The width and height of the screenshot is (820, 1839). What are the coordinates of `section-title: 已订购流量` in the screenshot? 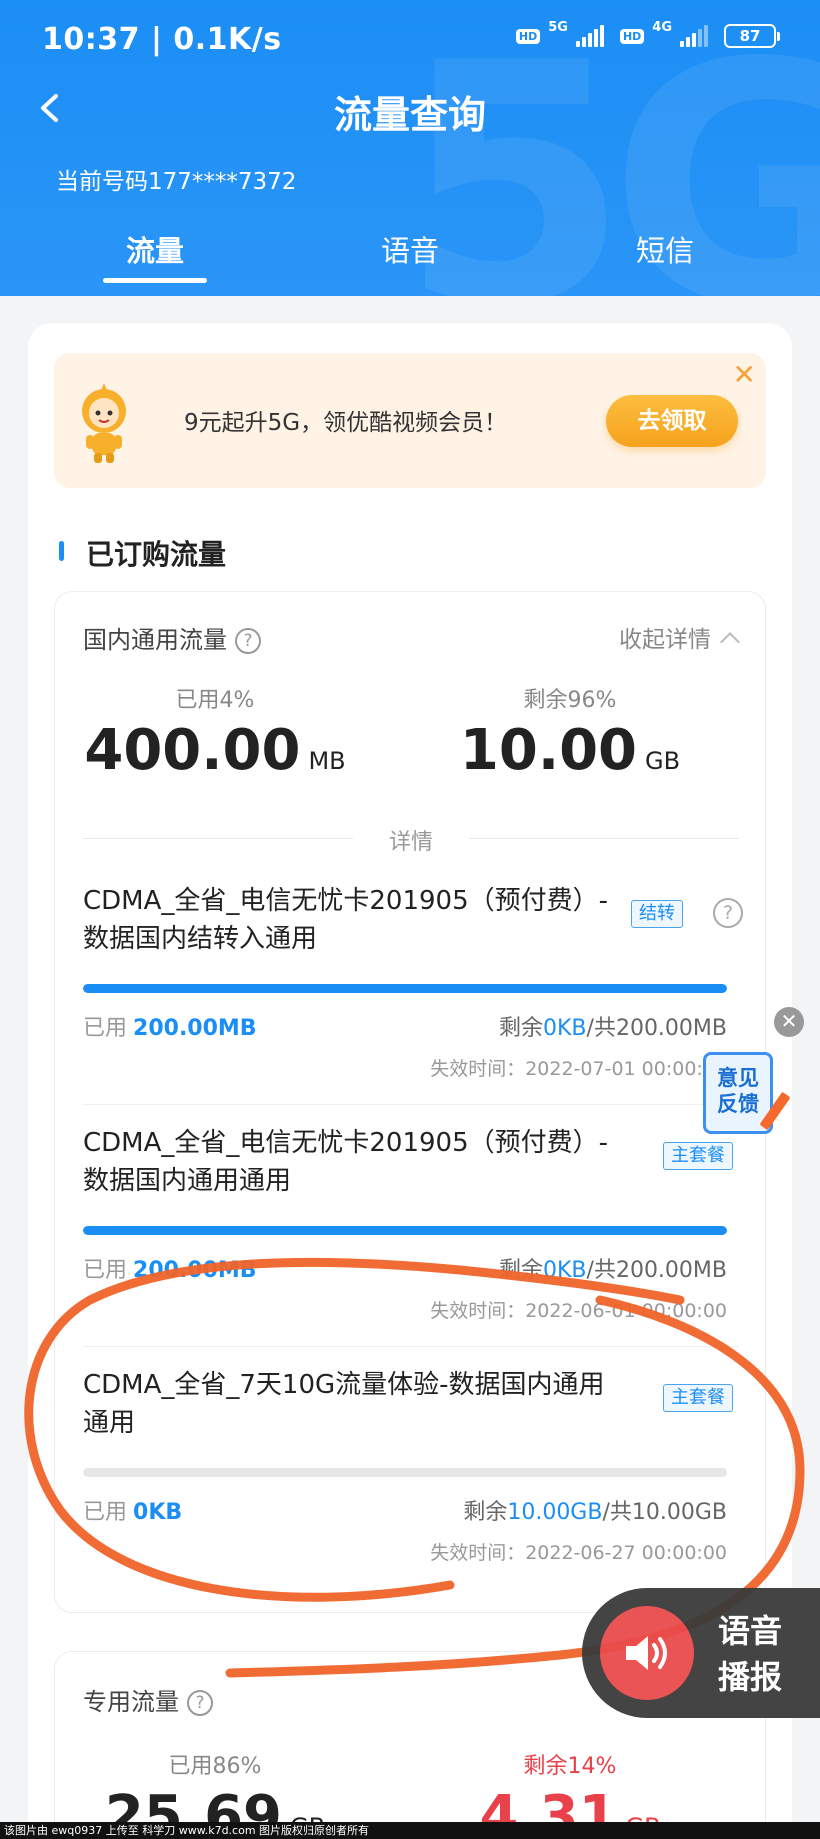 It's located at (142, 553).